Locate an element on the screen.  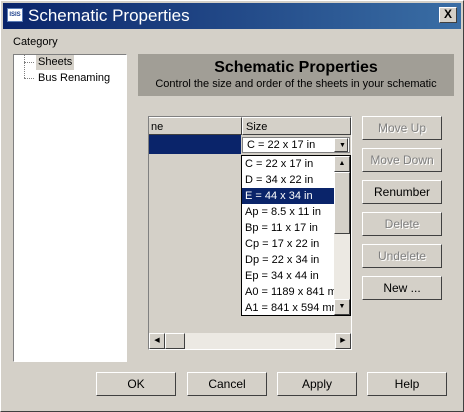
cancel-button: Cancel is located at coordinates (227, 384).